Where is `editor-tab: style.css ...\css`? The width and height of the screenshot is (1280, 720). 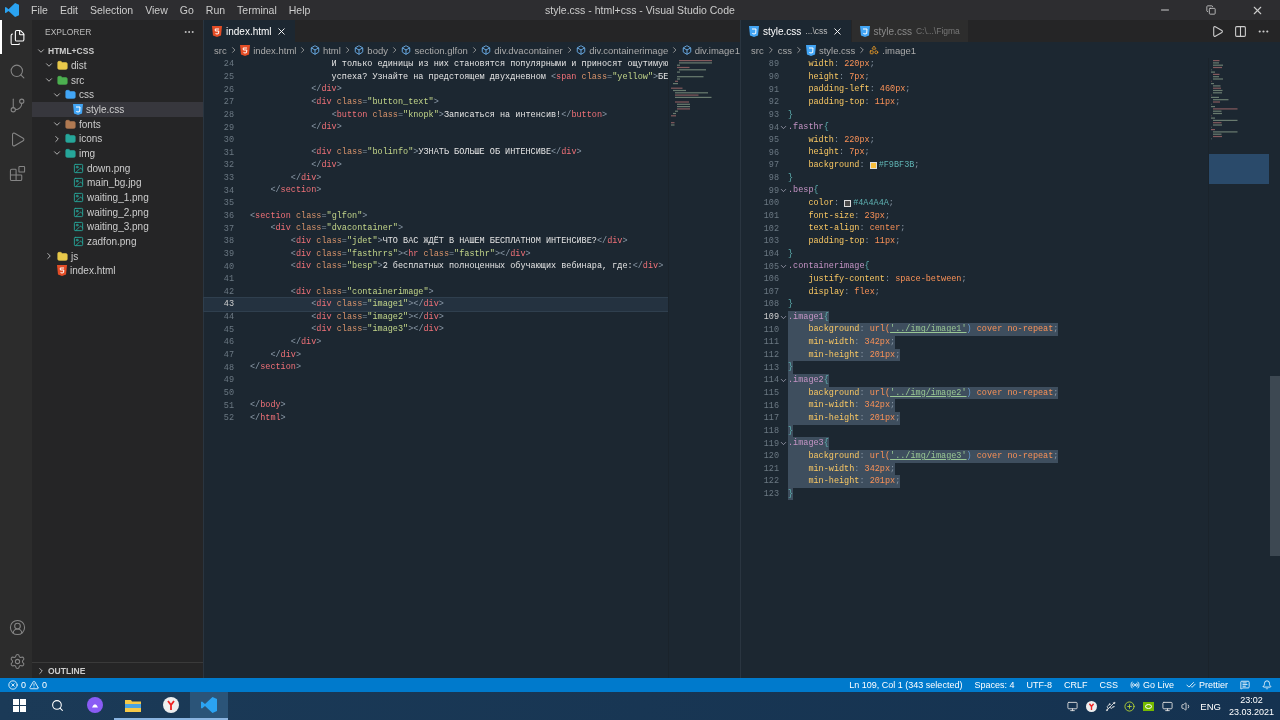
editor-tab: style.css ...\css is located at coordinates (796, 31).